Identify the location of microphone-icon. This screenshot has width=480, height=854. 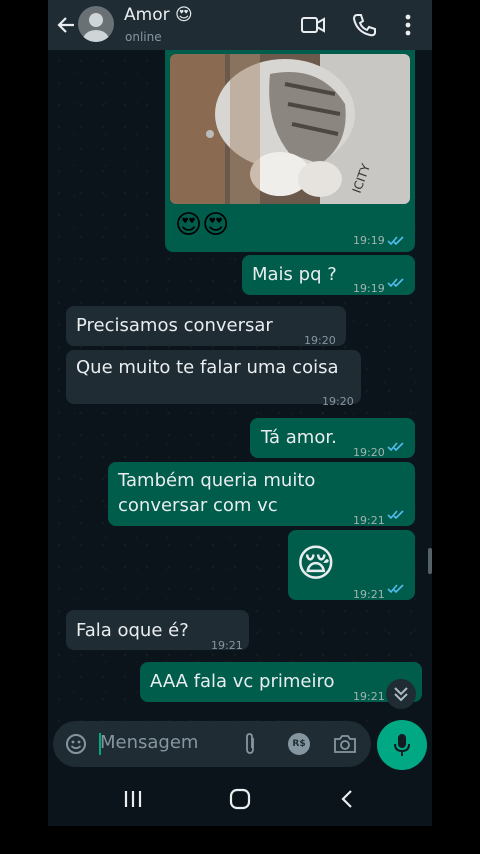
(402, 745).